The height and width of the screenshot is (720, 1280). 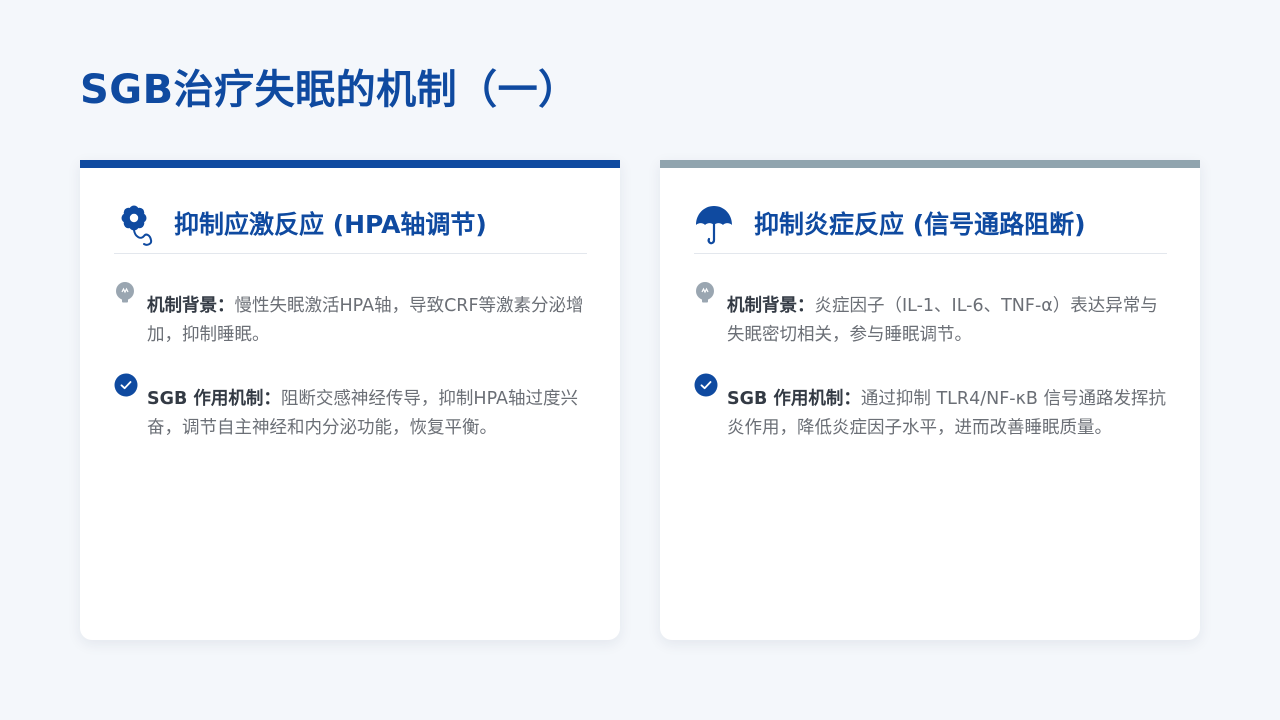 I want to click on card-title: 抑制应激反应 (HPA轴调节), so click(x=330, y=224).